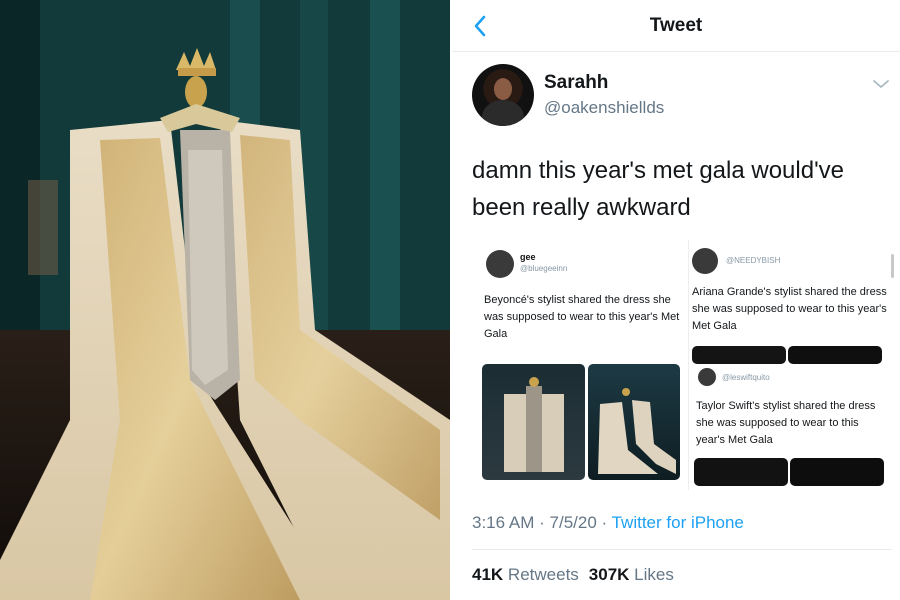  I want to click on avatar, so click(503, 95).